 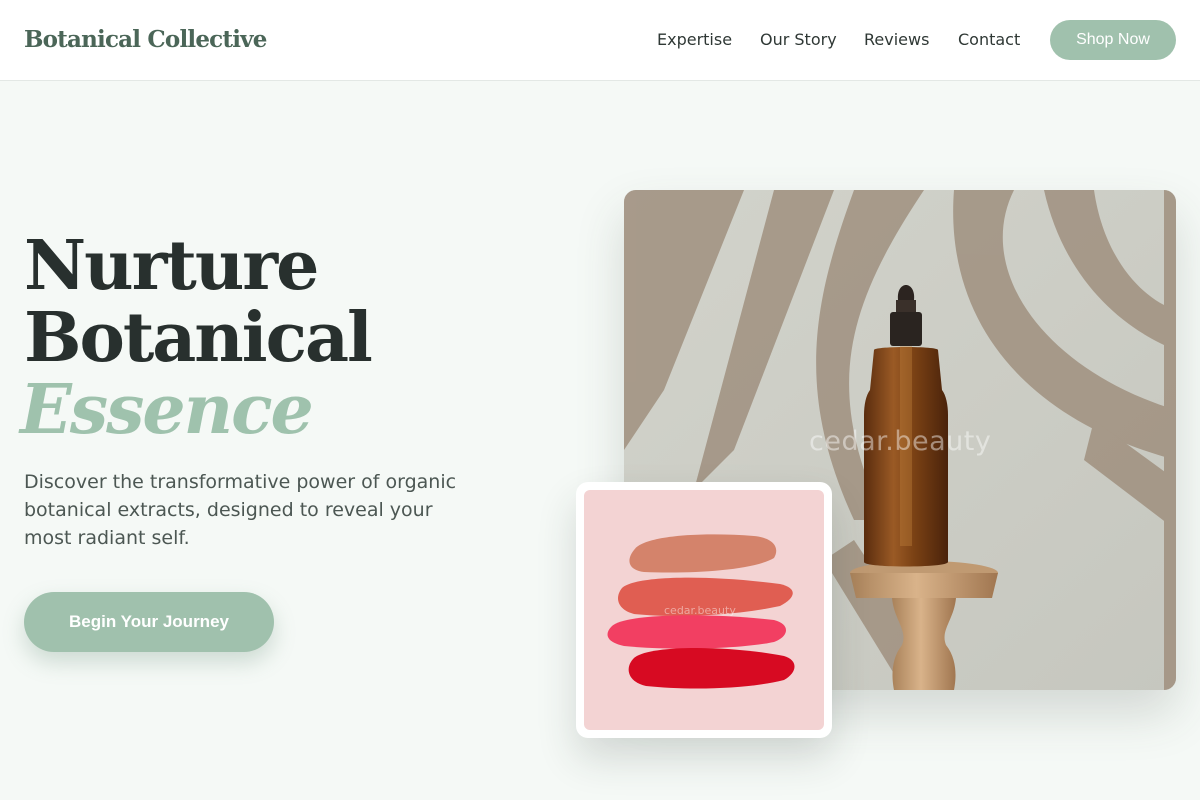 I want to click on brand-logo: Botanical Collective, so click(x=145, y=40).